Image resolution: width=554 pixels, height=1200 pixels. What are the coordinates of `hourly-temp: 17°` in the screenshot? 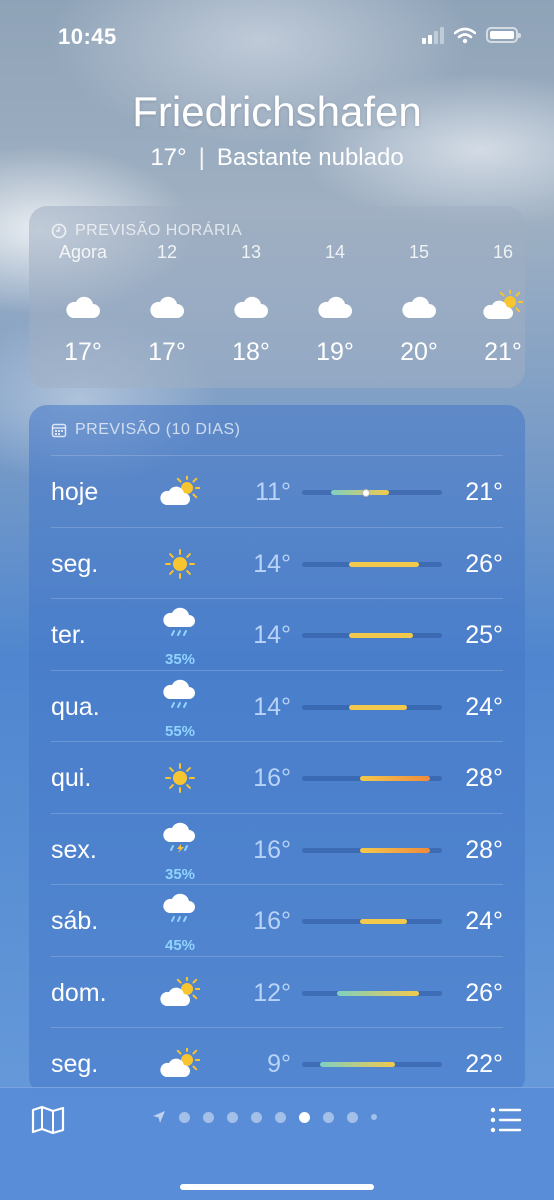 It's located at (167, 352).